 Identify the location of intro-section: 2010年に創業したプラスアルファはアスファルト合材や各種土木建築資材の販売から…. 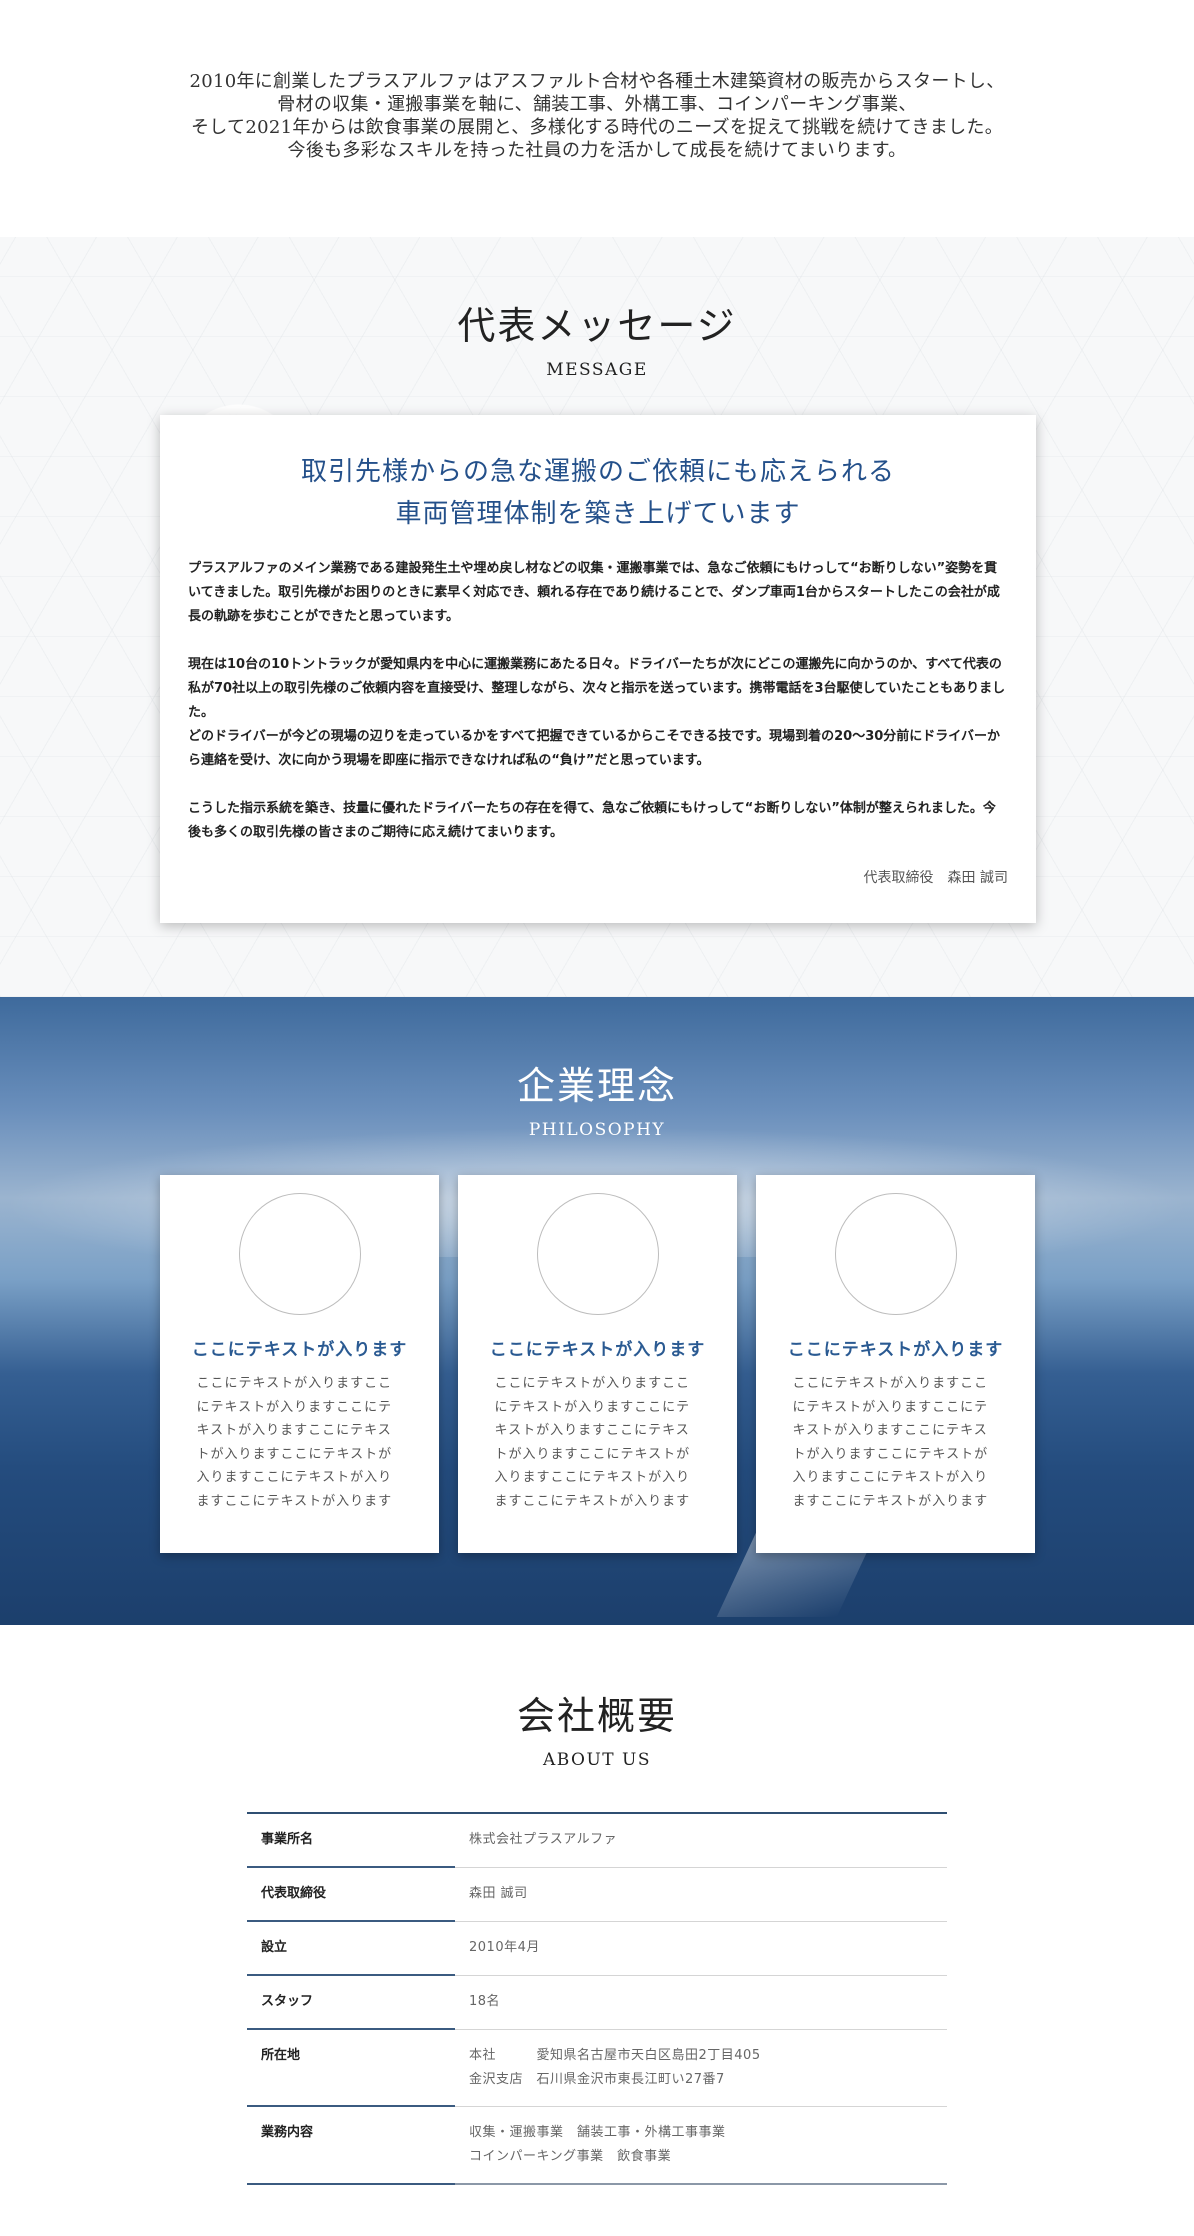
(597, 118).